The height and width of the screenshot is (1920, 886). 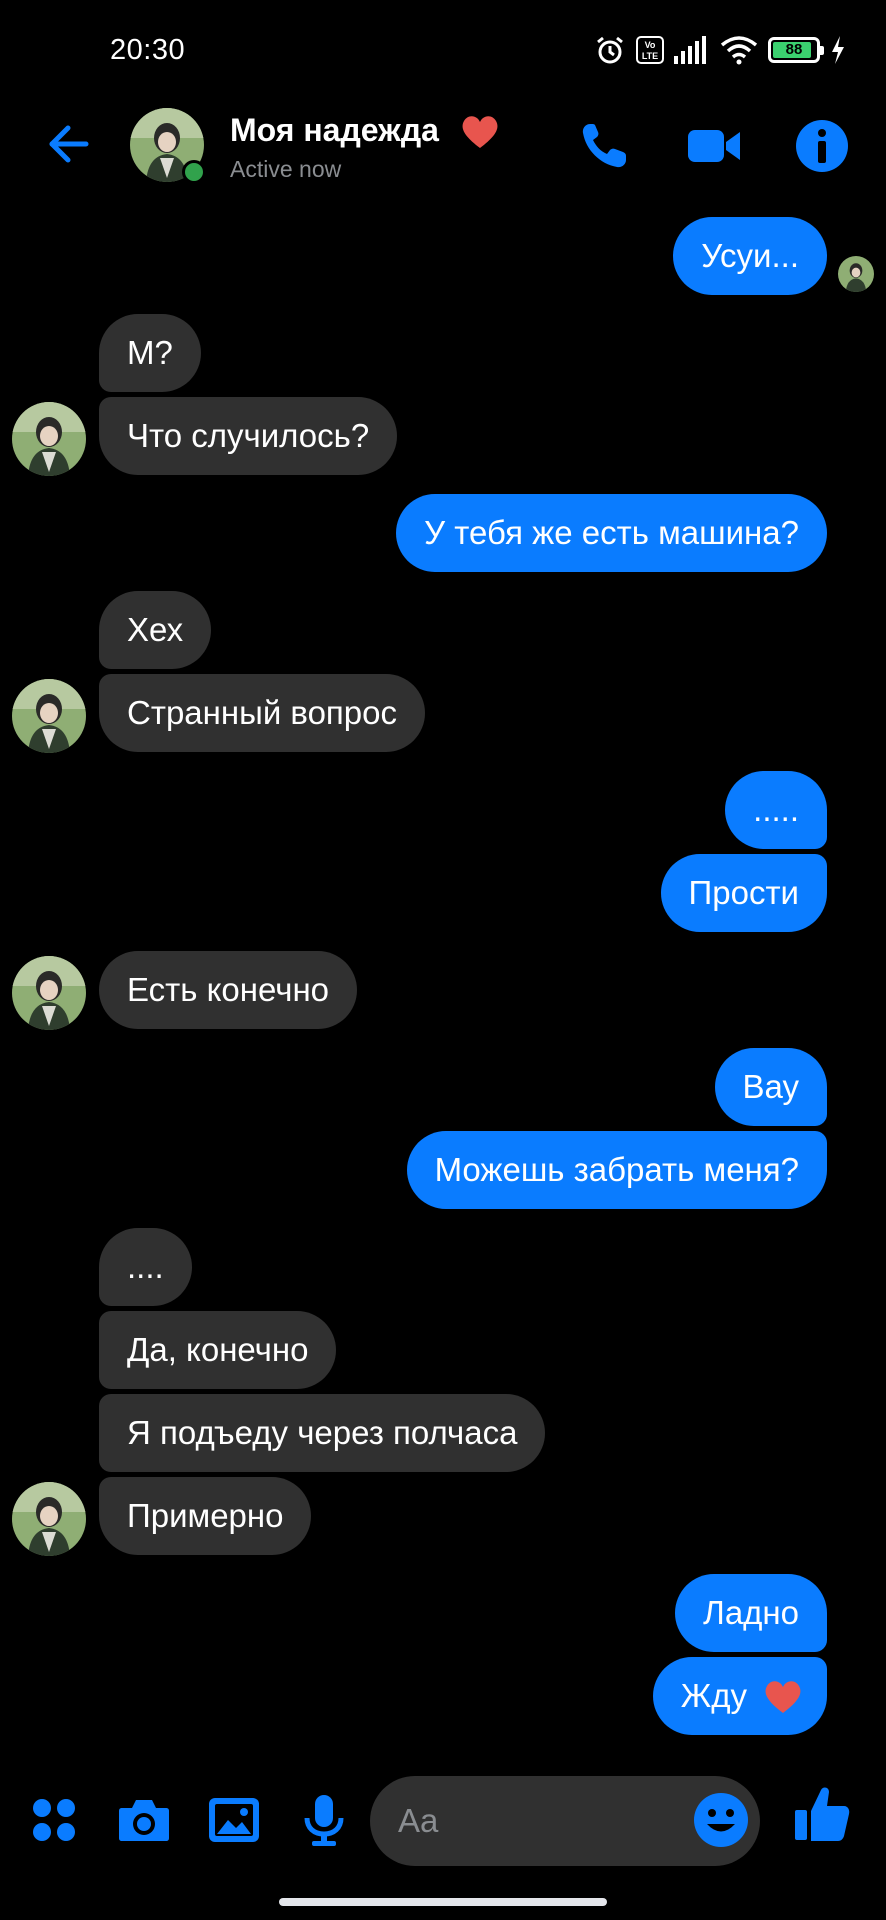 What do you see at coordinates (822, 146) in the screenshot?
I see `info-icon` at bounding box center [822, 146].